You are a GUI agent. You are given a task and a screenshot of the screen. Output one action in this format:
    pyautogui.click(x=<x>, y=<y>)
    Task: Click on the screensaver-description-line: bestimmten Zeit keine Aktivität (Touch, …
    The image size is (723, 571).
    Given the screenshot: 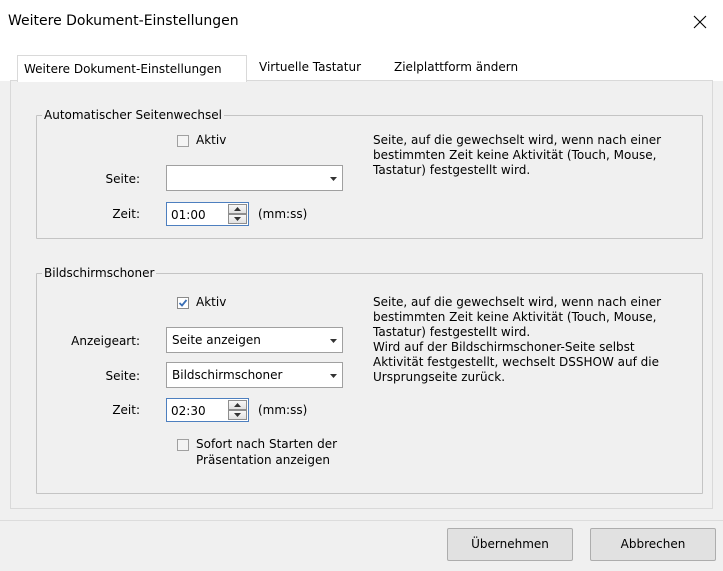 What is the action you would take?
    pyautogui.click(x=515, y=317)
    